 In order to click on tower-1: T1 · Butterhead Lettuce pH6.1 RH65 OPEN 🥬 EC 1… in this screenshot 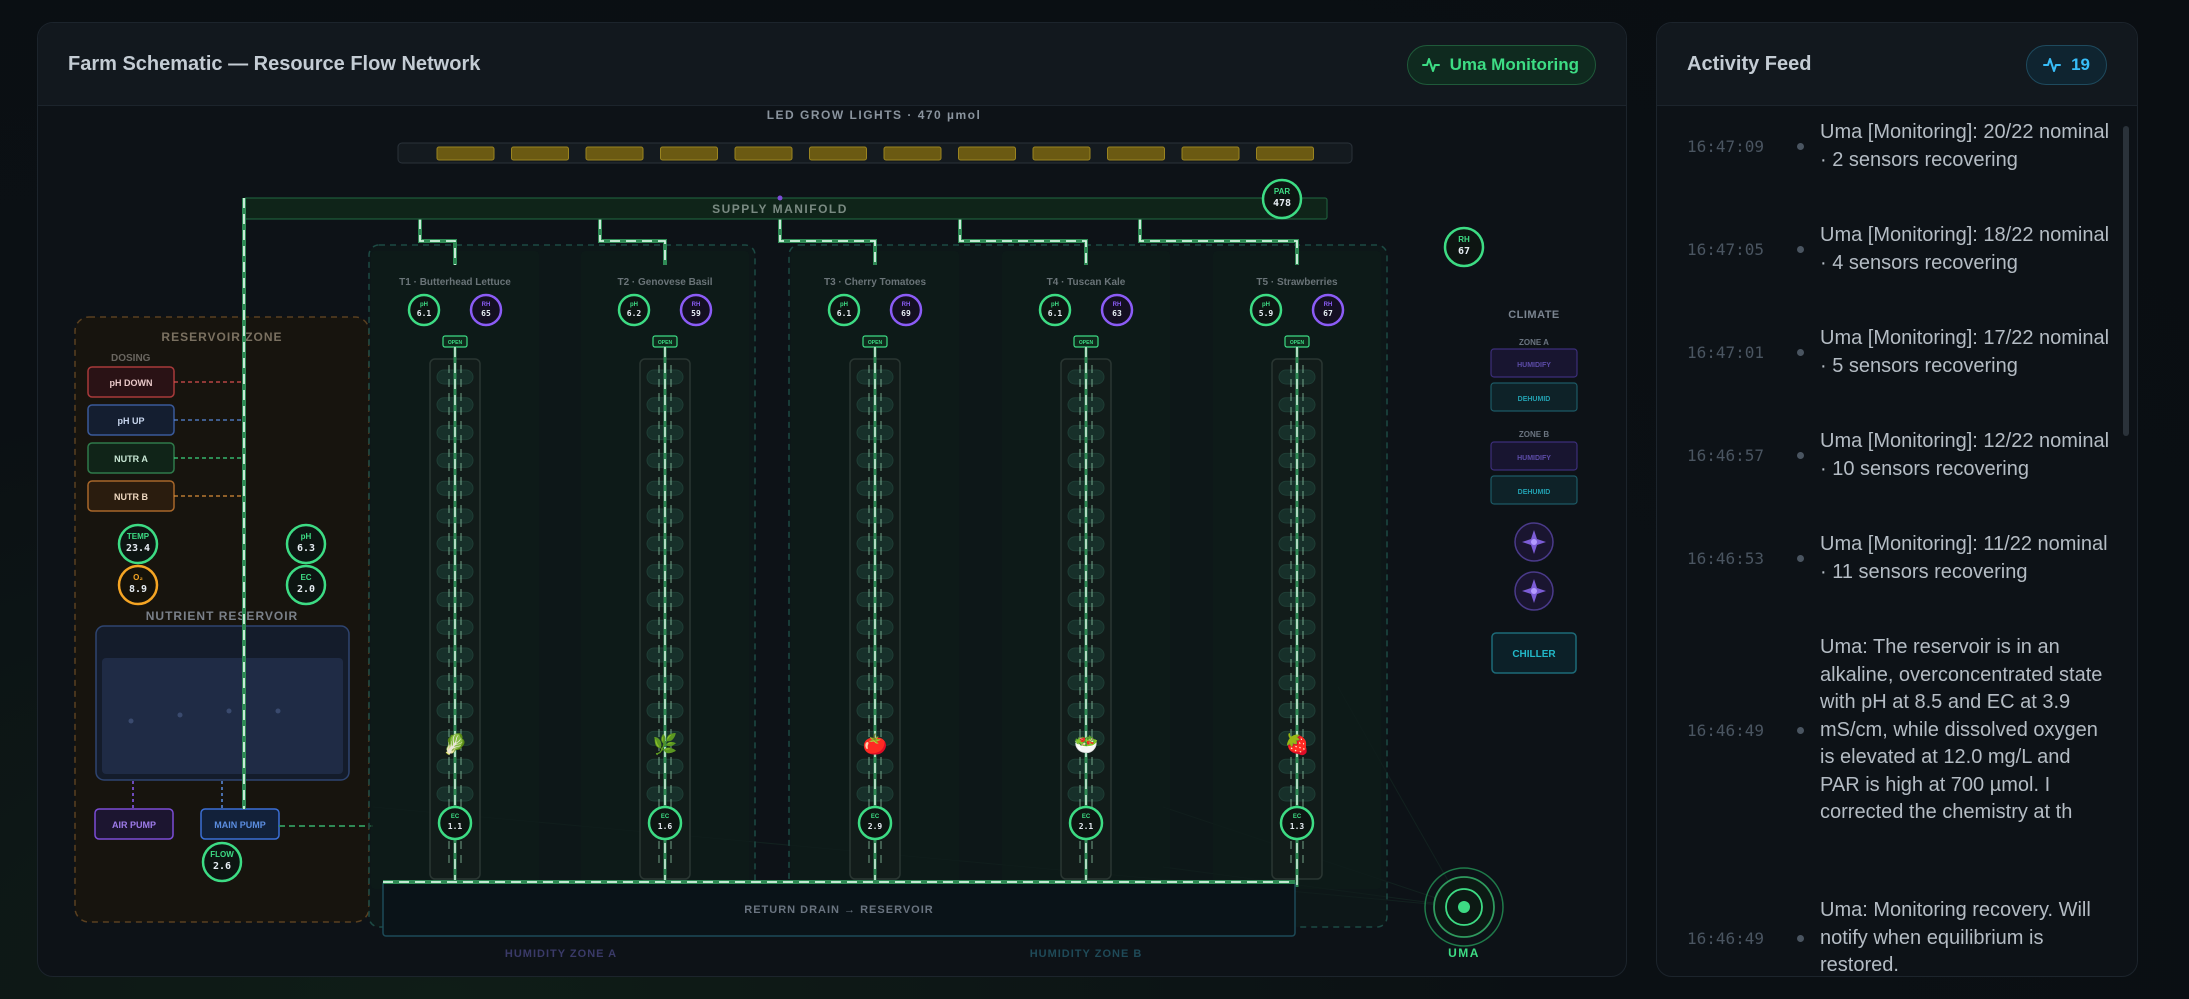, I will do `click(455, 570)`.